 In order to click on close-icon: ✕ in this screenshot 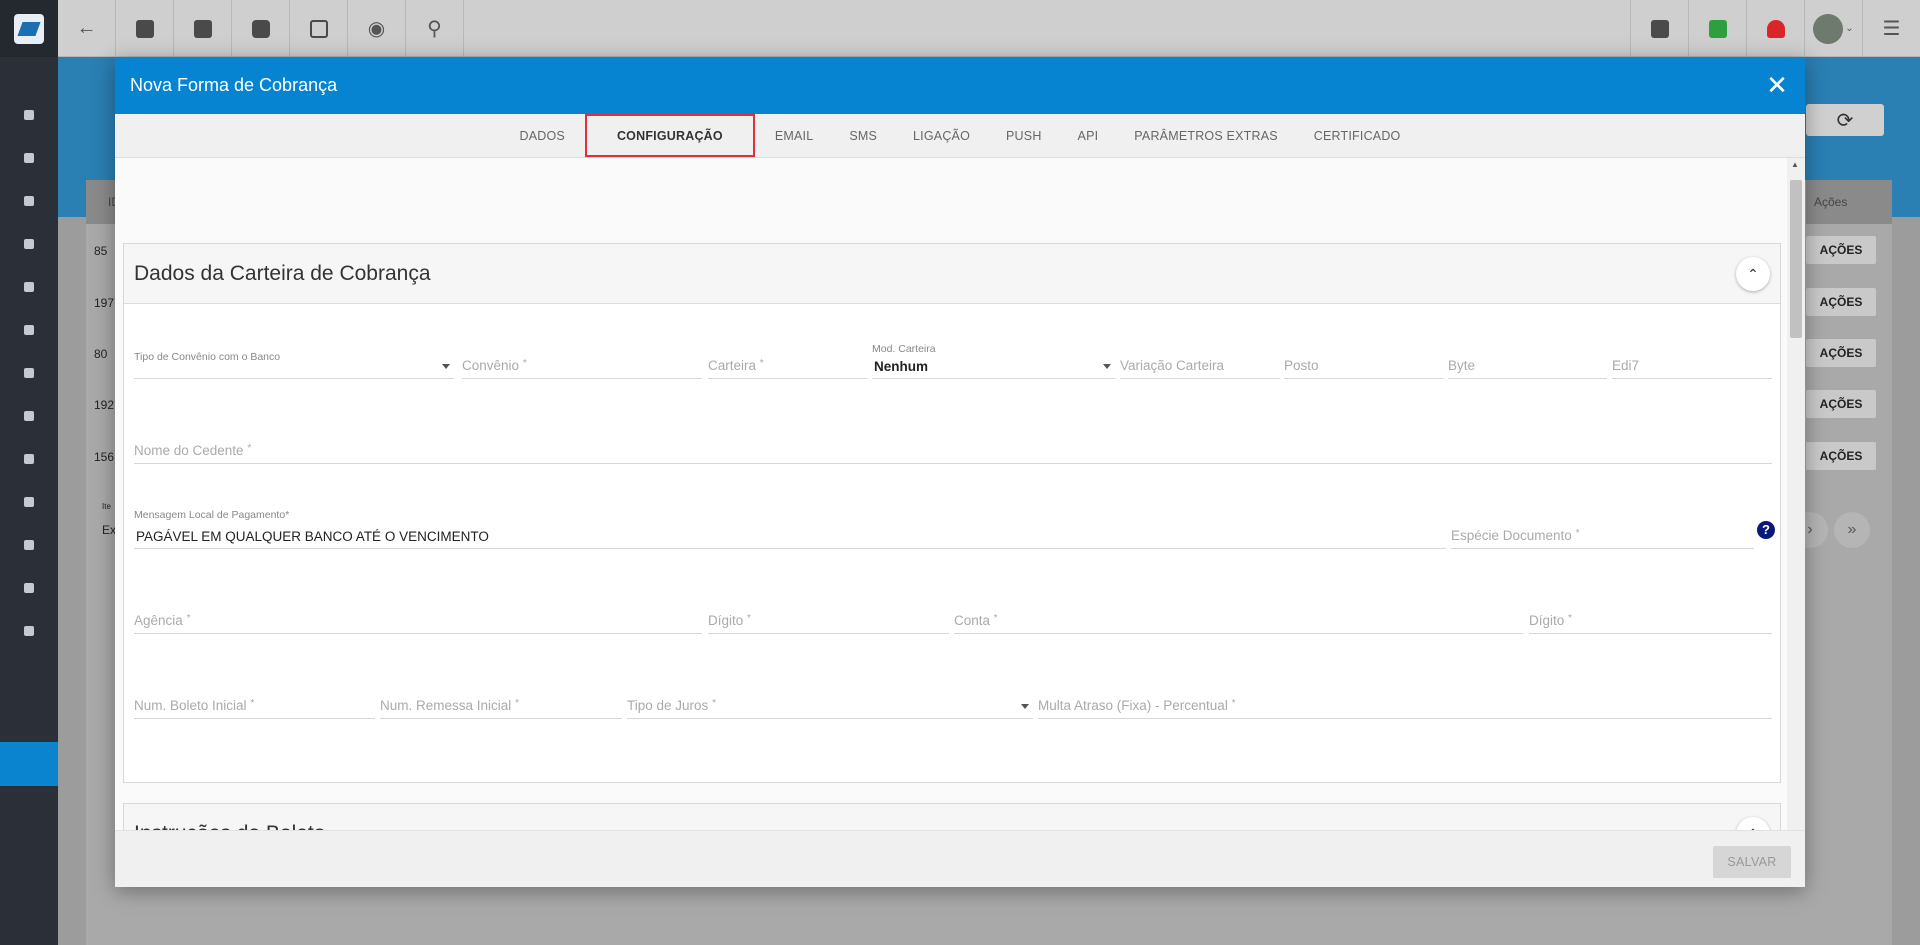, I will do `click(1777, 85)`.